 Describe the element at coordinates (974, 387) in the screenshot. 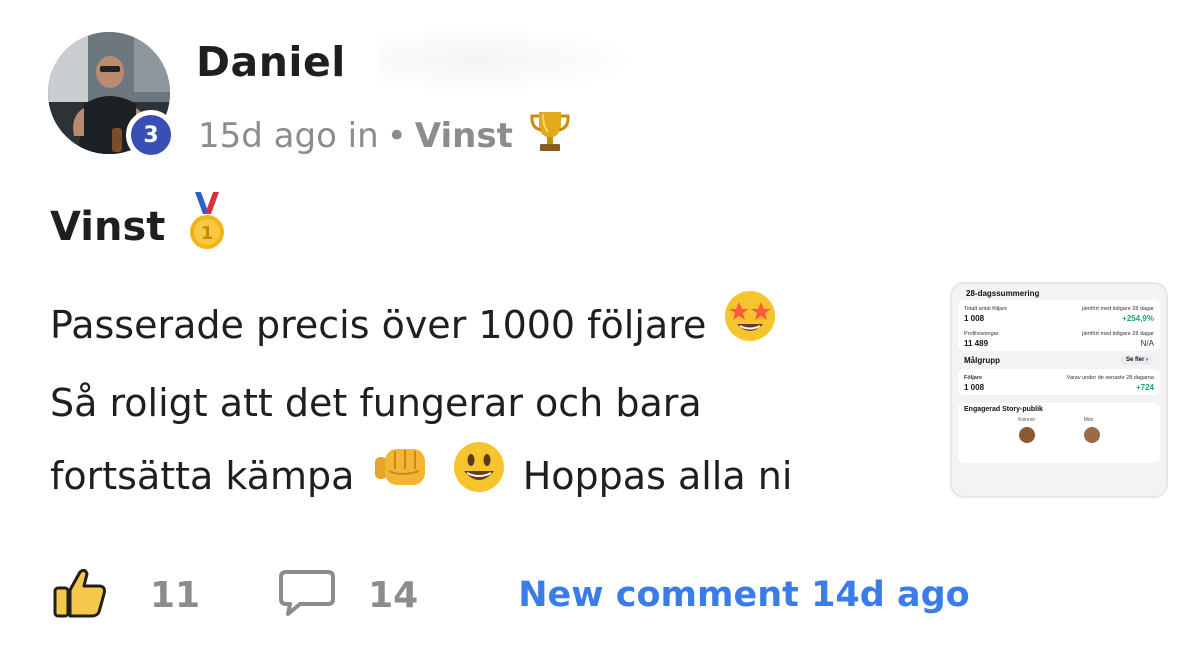

I see `thumb-followers-value: 1 008` at that location.